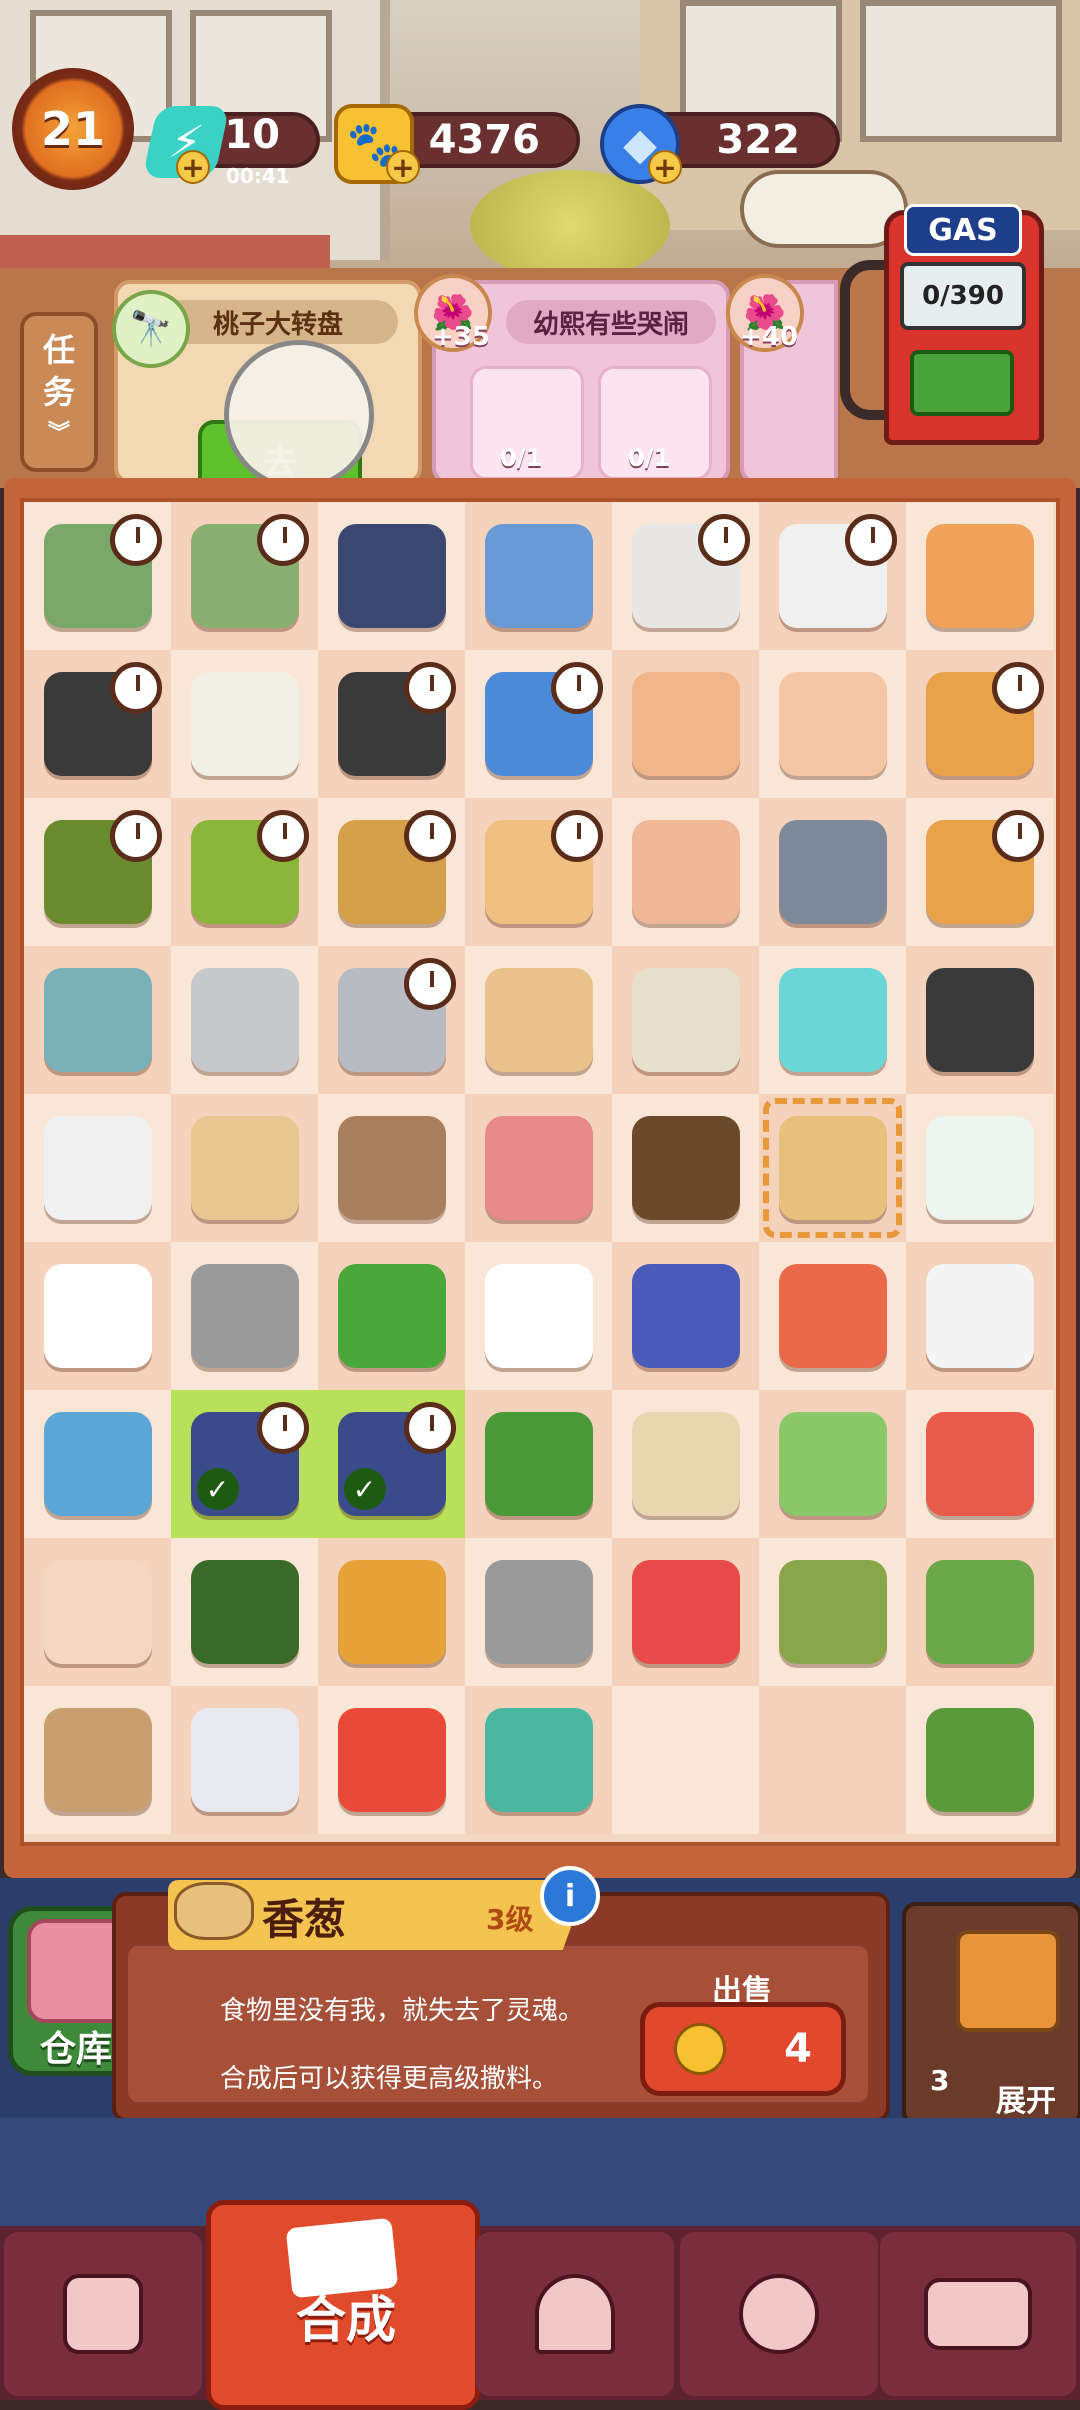 This screenshot has width=1080, height=2410. I want to click on nav-serve, so click(575, 2314).